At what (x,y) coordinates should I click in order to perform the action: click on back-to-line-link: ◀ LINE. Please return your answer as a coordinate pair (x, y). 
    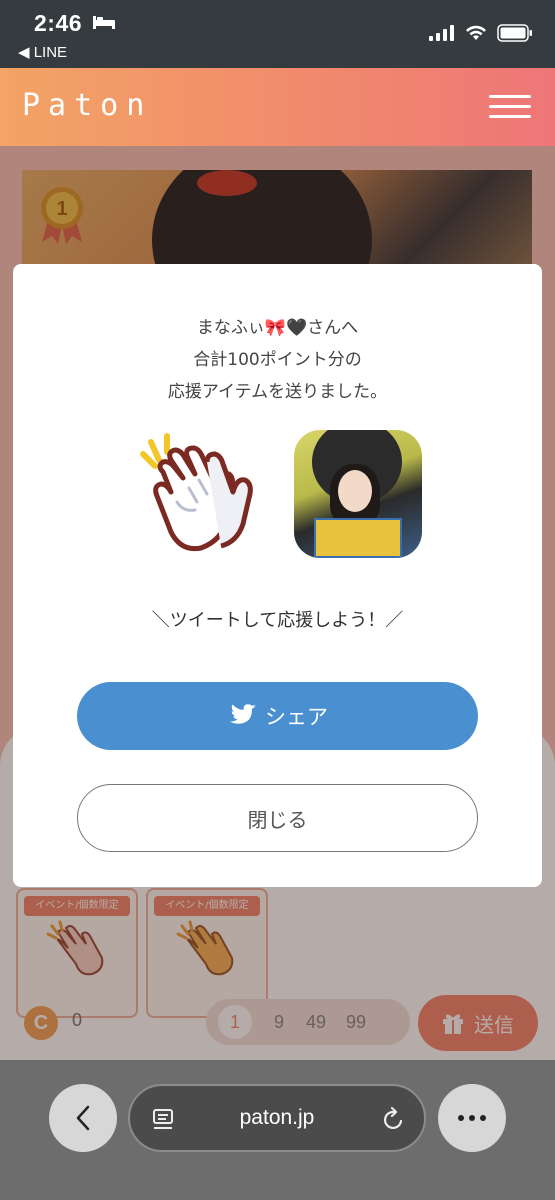
    Looking at the image, I should click on (42, 52).